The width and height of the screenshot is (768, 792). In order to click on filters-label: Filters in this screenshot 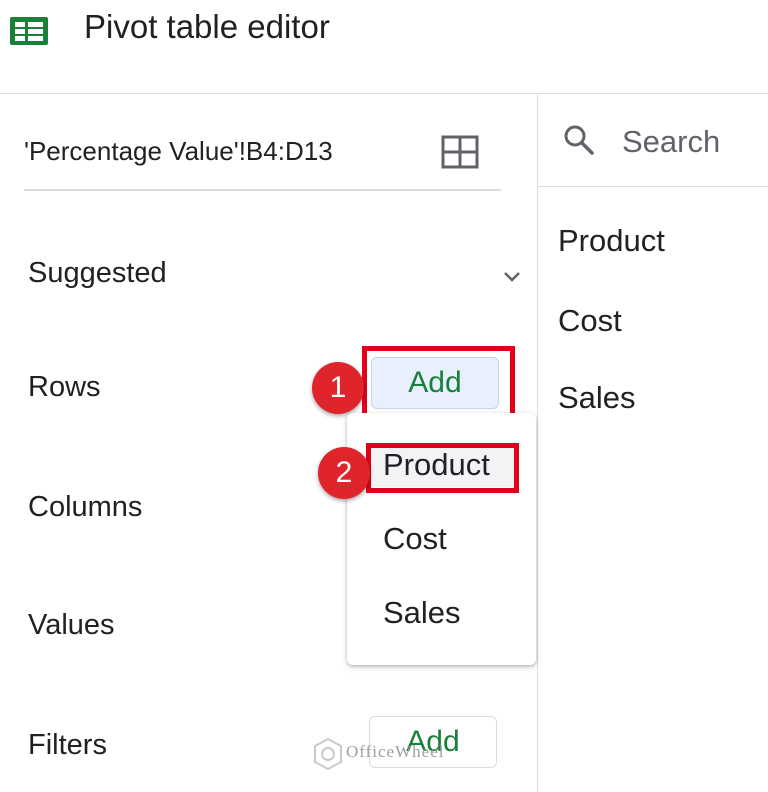, I will do `click(67, 745)`.